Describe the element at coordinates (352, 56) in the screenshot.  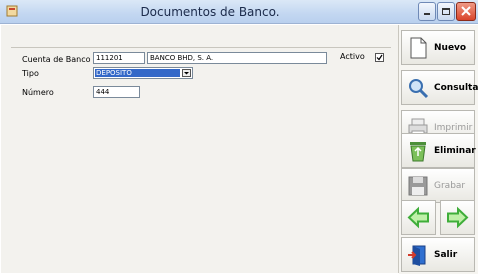
I see `activo-label: Activo` at that location.